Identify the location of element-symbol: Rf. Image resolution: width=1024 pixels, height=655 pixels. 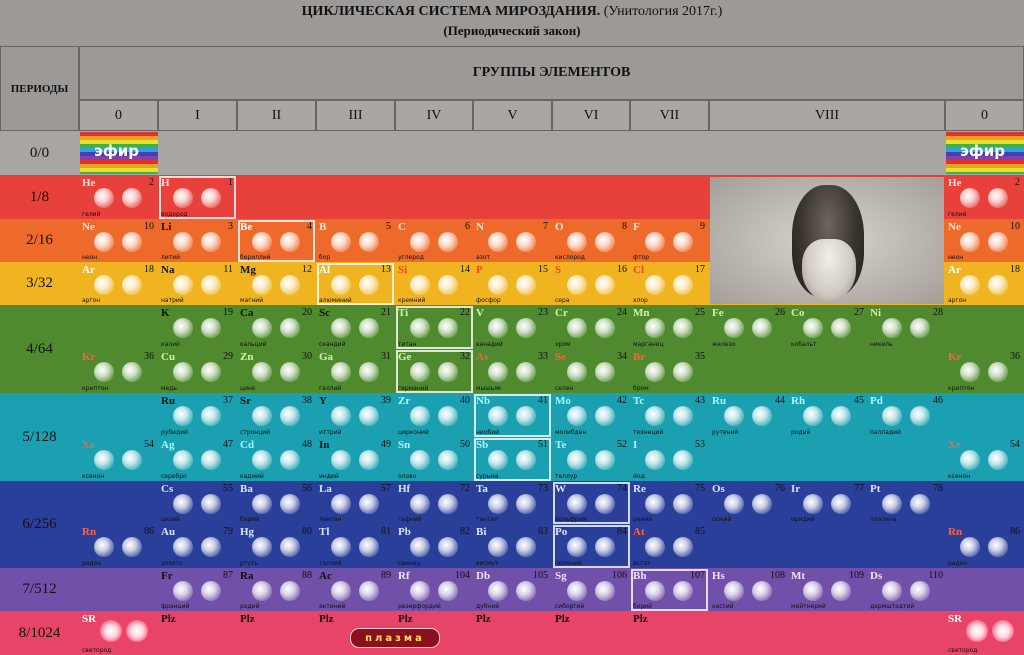
(404, 576).